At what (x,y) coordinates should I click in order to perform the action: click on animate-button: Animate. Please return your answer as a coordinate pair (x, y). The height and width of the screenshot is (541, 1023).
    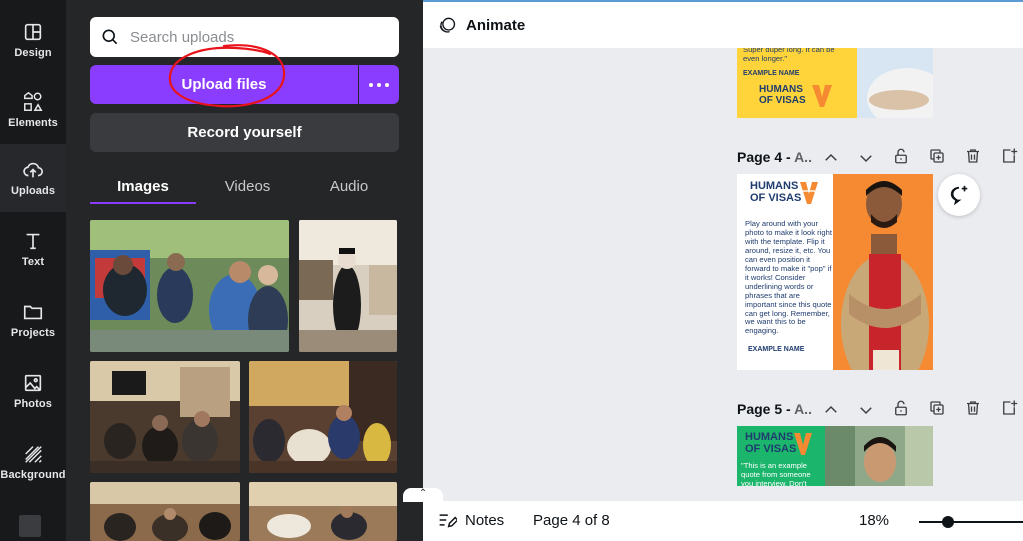
    Looking at the image, I should click on (495, 25).